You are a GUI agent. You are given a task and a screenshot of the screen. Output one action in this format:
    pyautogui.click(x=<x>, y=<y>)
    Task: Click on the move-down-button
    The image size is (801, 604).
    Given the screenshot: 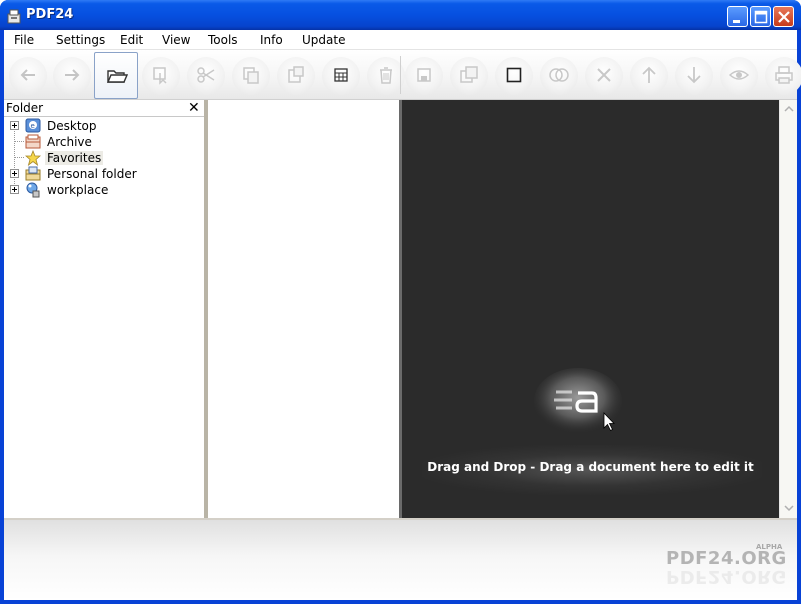 What is the action you would take?
    pyautogui.click(x=694, y=75)
    